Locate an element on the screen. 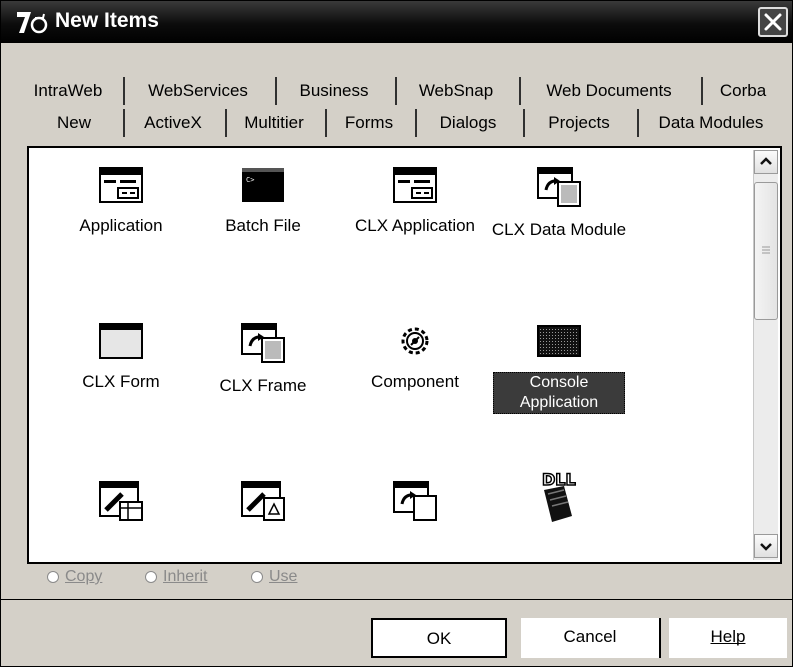  tab-web-documents: Web Documents is located at coordinates (613, 91).